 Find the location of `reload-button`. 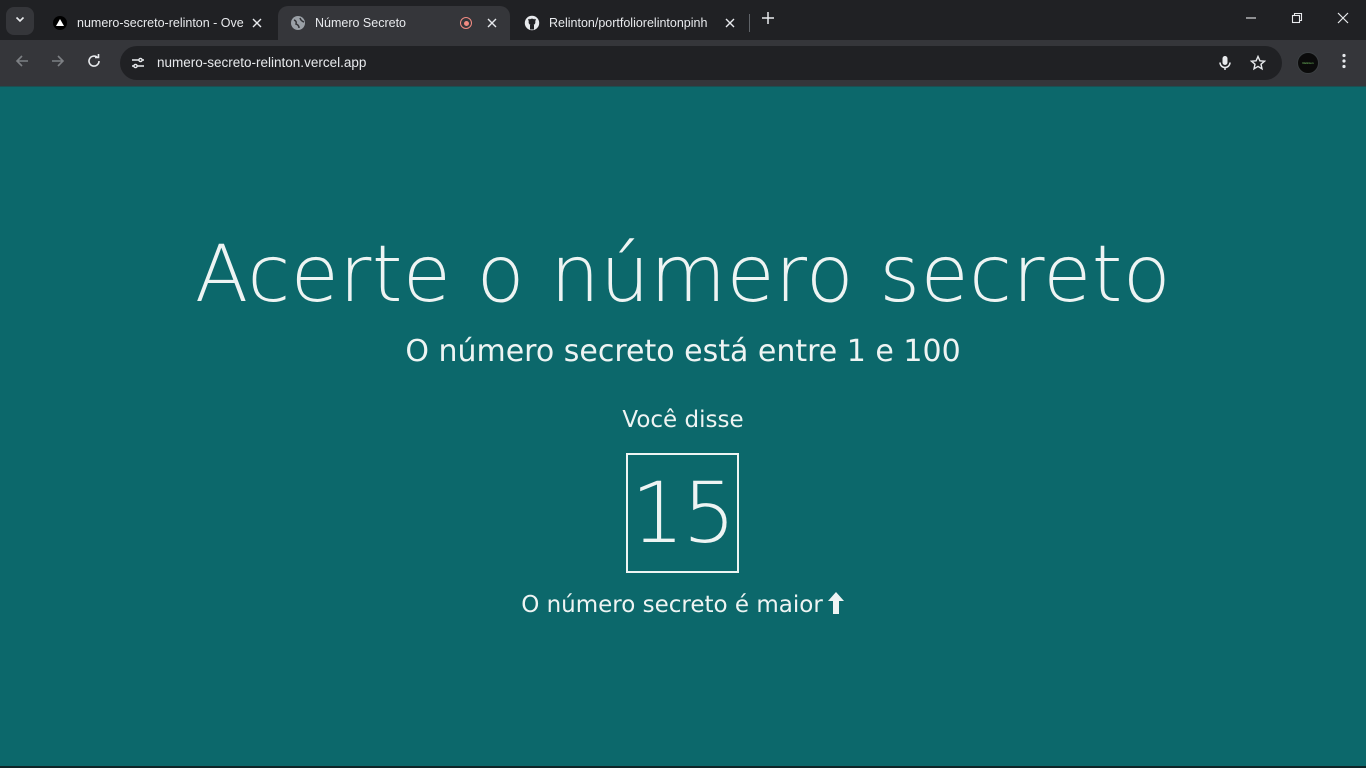

reload-button is located at coordinates (94, 63).